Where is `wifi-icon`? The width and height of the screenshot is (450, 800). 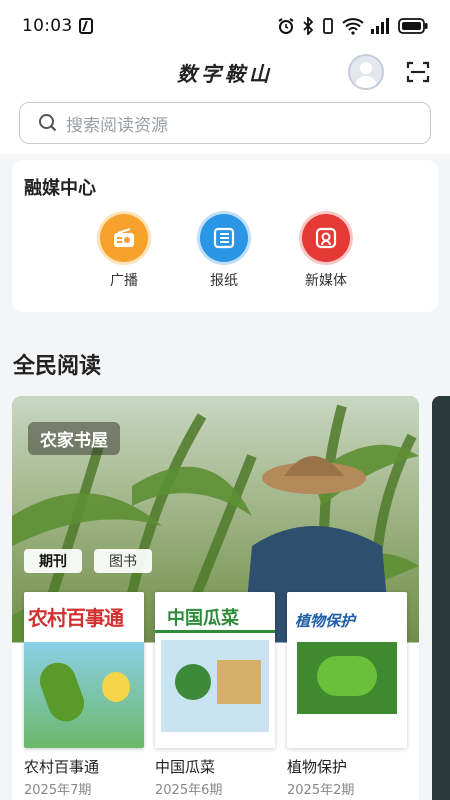
wifi-icon is located at coordinates (353, 26).